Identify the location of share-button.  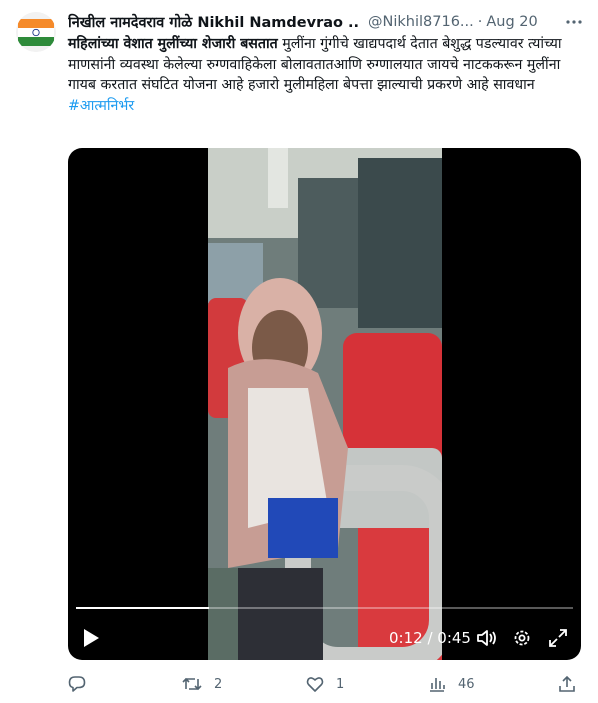
(567, 684).